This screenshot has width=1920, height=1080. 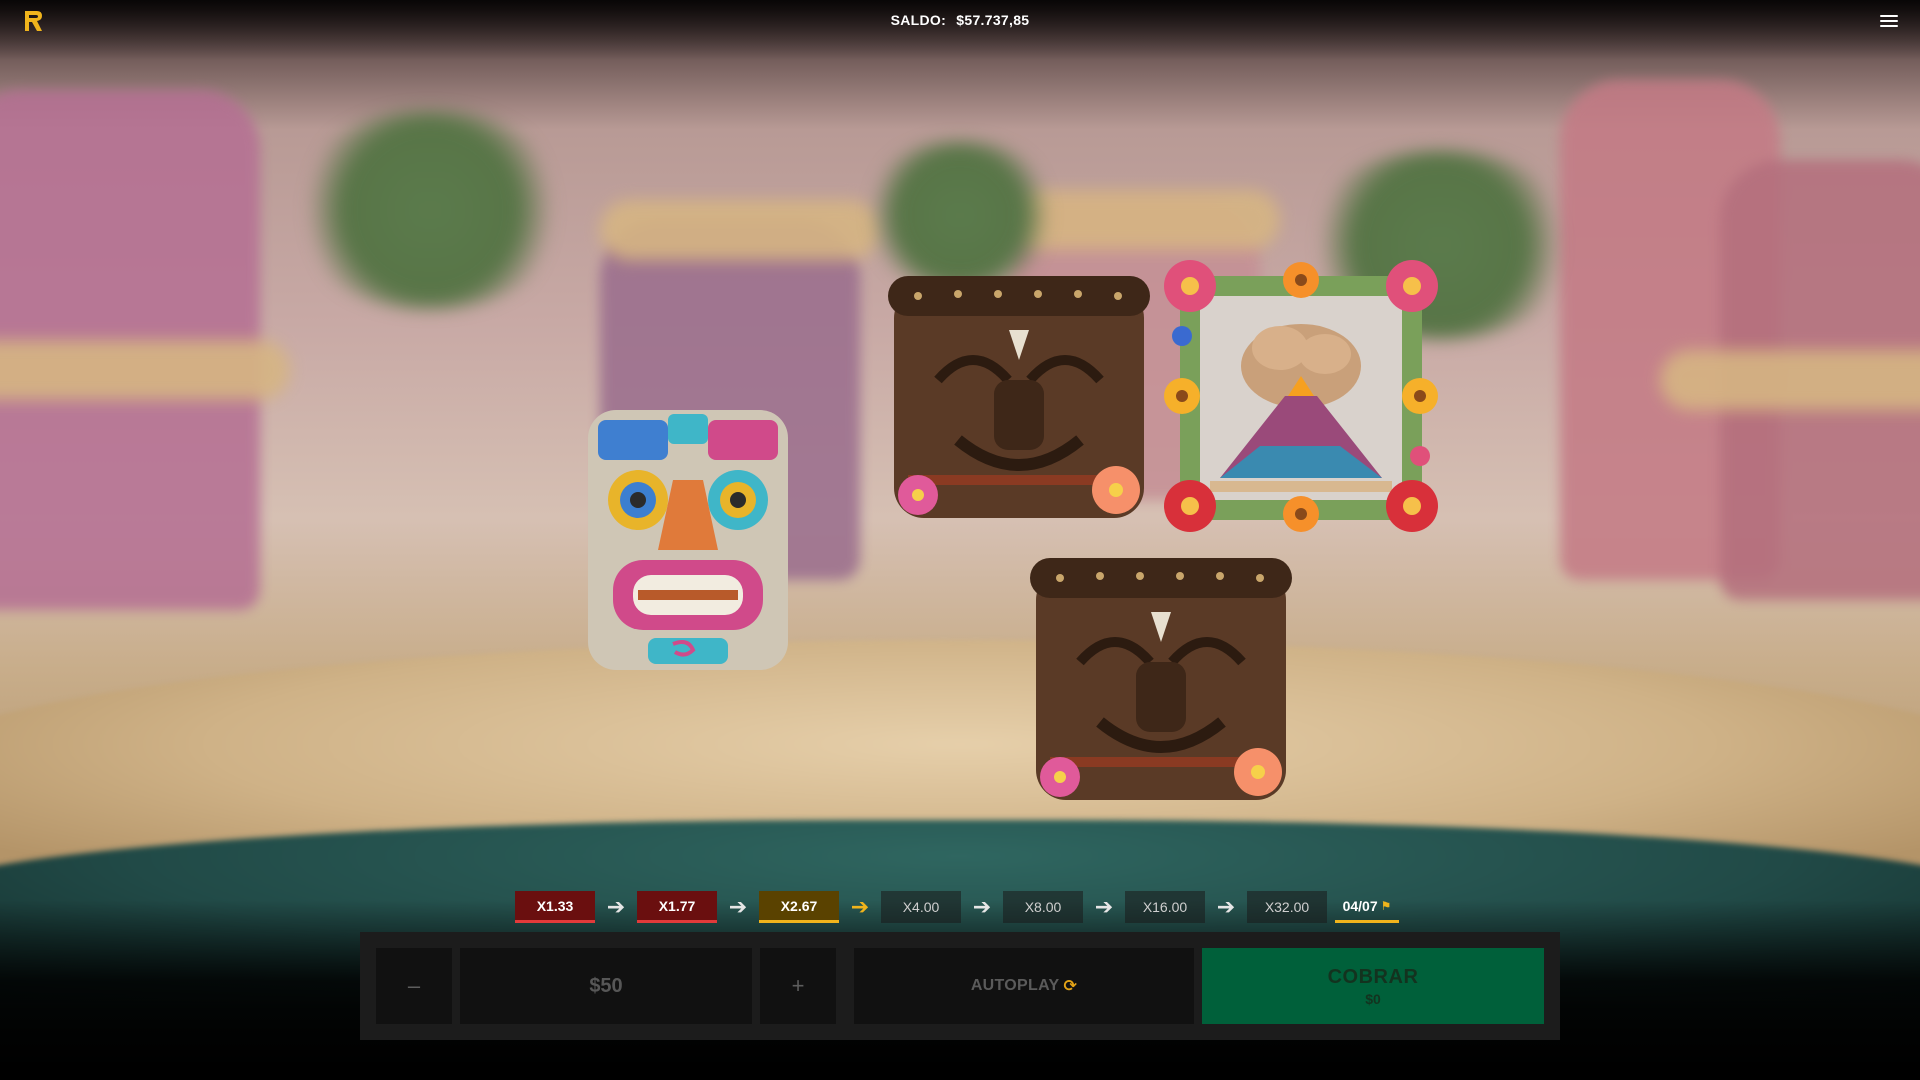 What do you see at coordinates (414, 986) in the screenshot?
I see `decrease-bet-button: –` at bounding box center [414, 986].